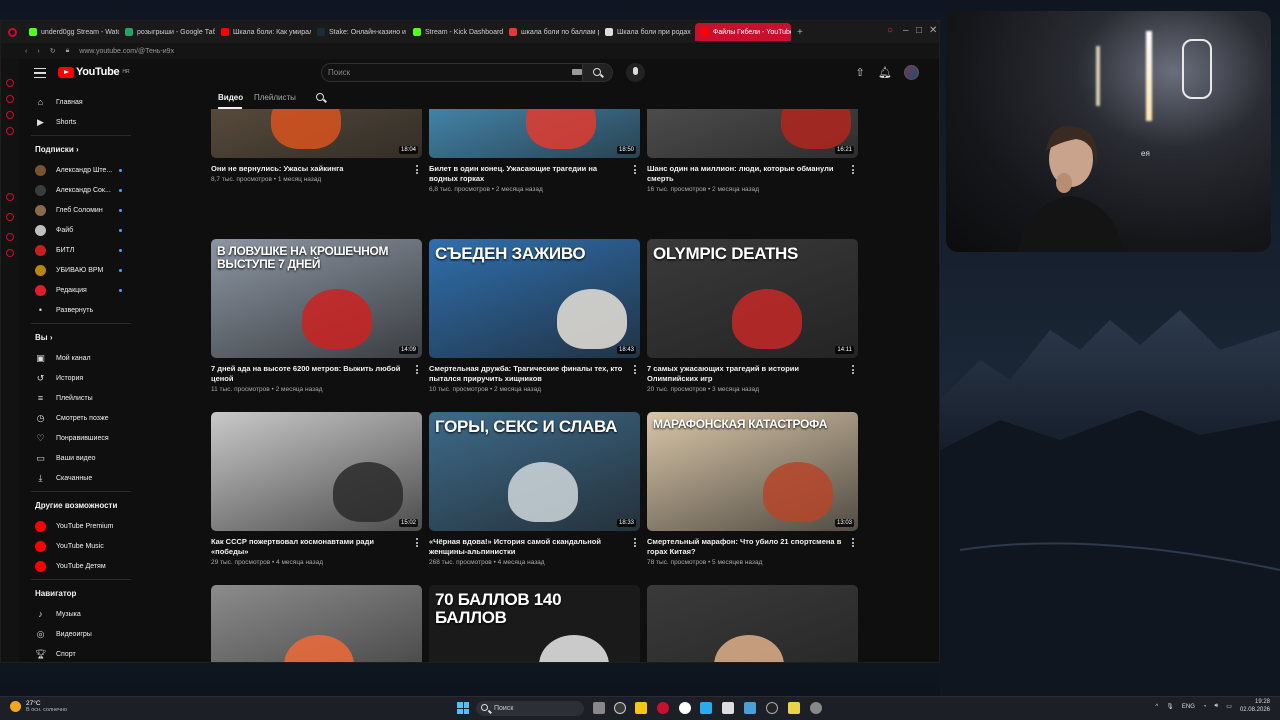 Image resolution: width=1280 pixels, height=720 pixels. Describe the element at coordinates (885, 73) in the screenshot. I see `notifications-icon: 🔔︎` at that location.